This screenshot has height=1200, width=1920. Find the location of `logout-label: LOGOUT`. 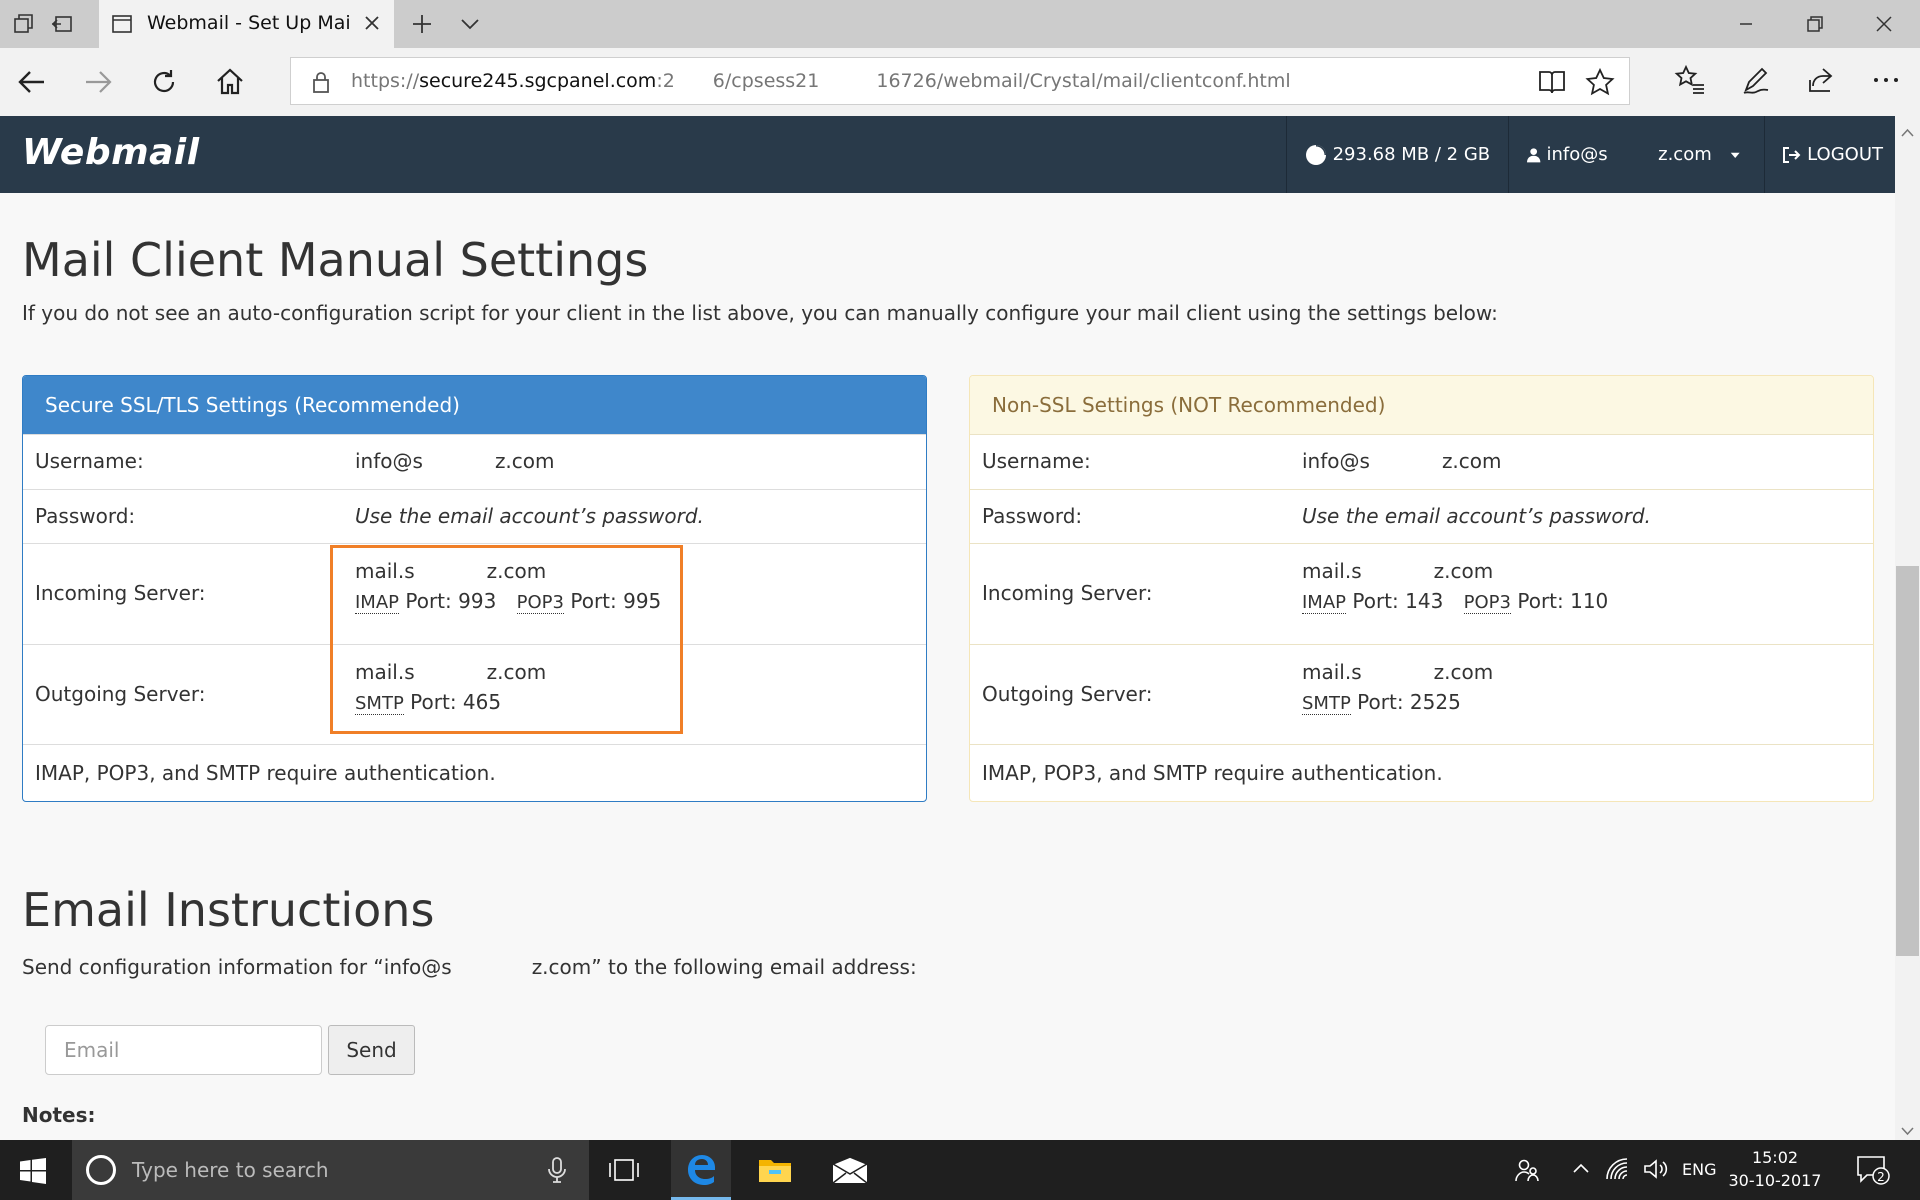

logout-label: LOGOUT is located at coordinates (1845, 154).